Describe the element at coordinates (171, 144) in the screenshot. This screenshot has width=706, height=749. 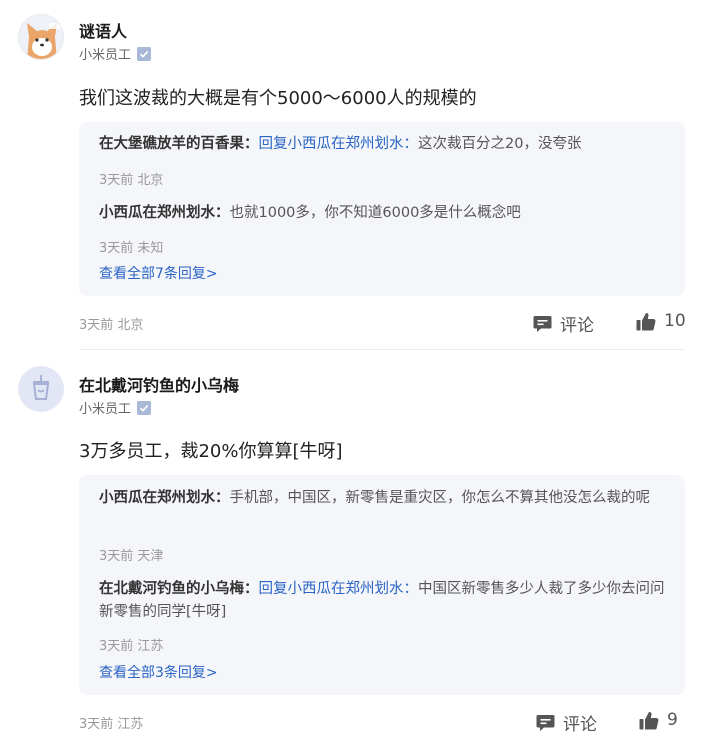
I see `reply-author: 在大堡礁放羊的百香果` at that location.